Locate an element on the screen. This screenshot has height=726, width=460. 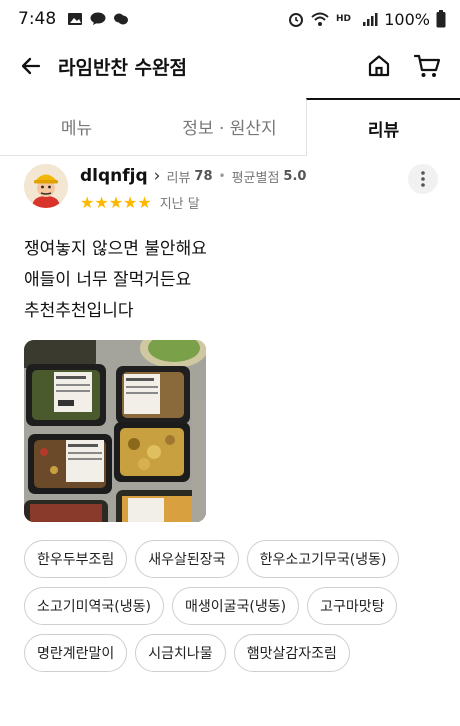
kebab-icon is located at coordinates (423, 179).